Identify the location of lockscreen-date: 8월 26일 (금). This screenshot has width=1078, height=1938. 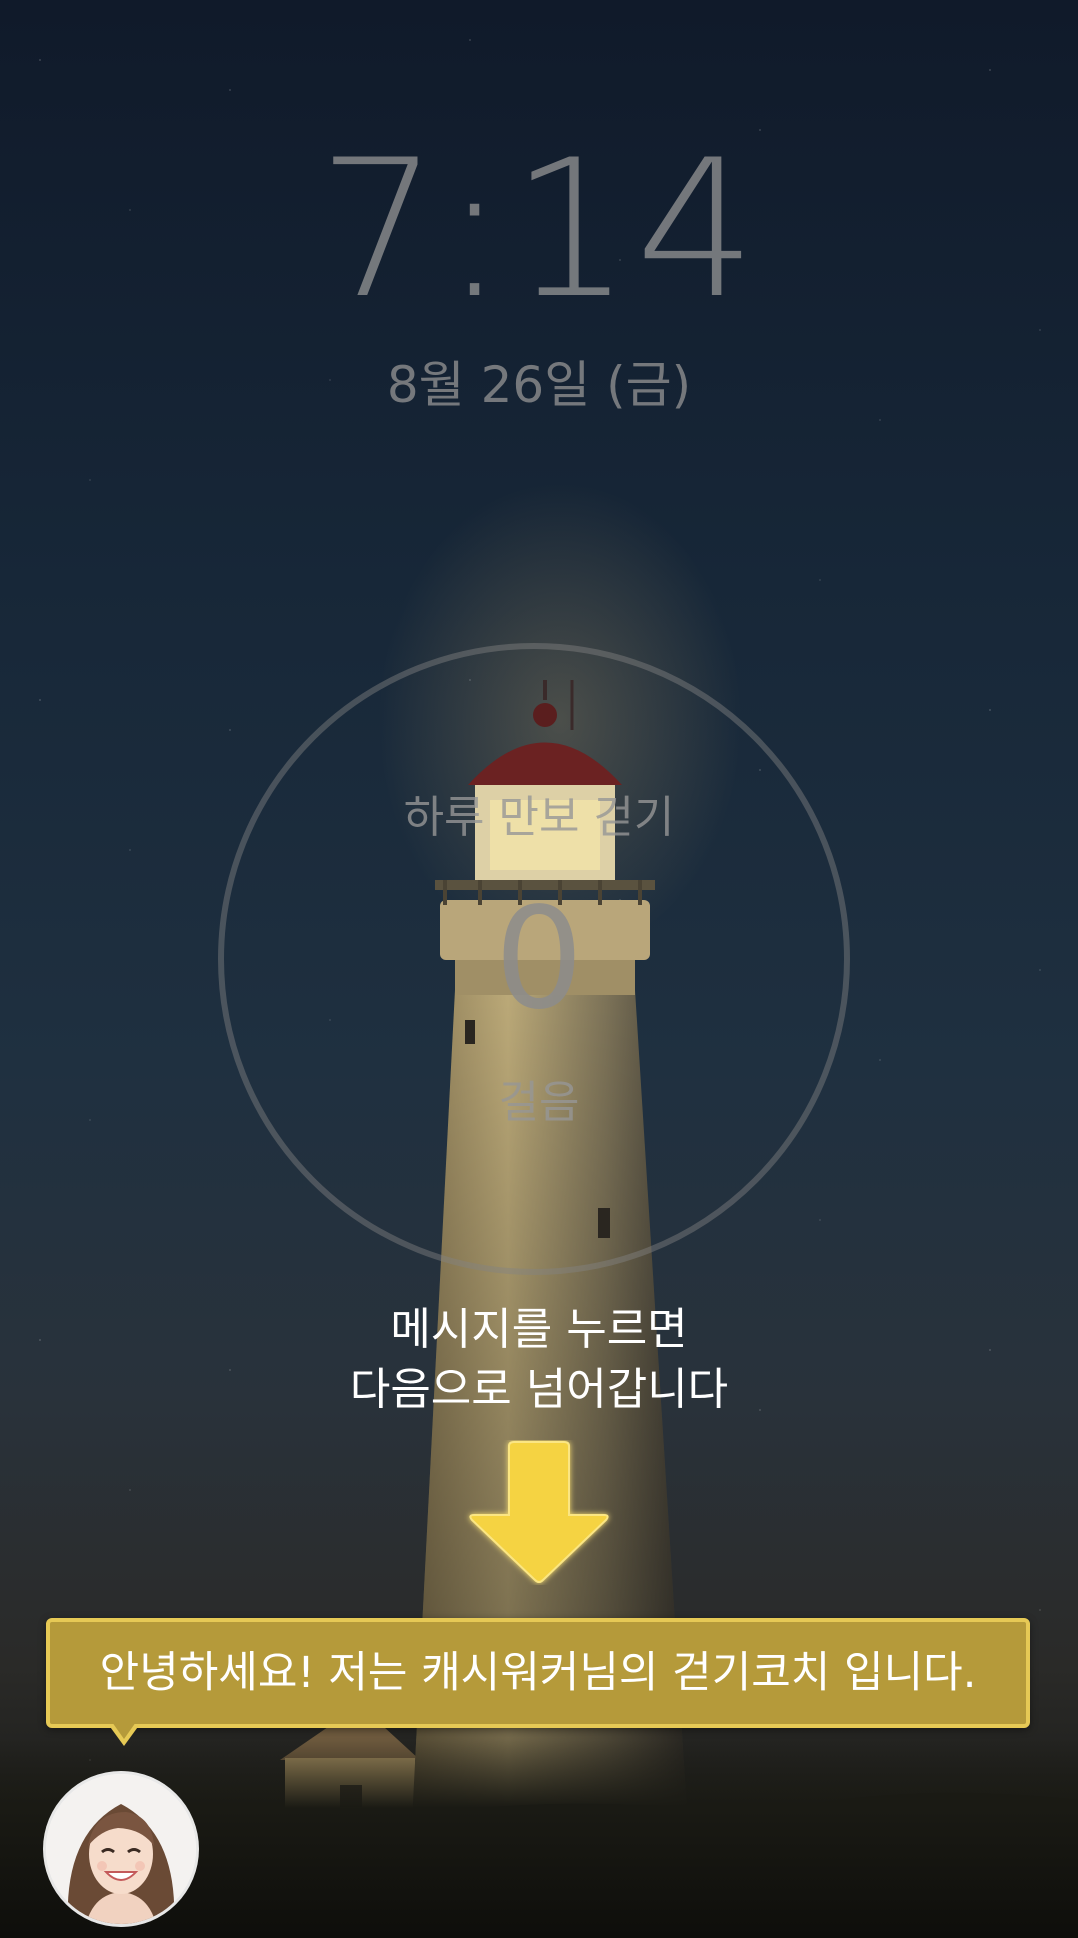
(539, 385).